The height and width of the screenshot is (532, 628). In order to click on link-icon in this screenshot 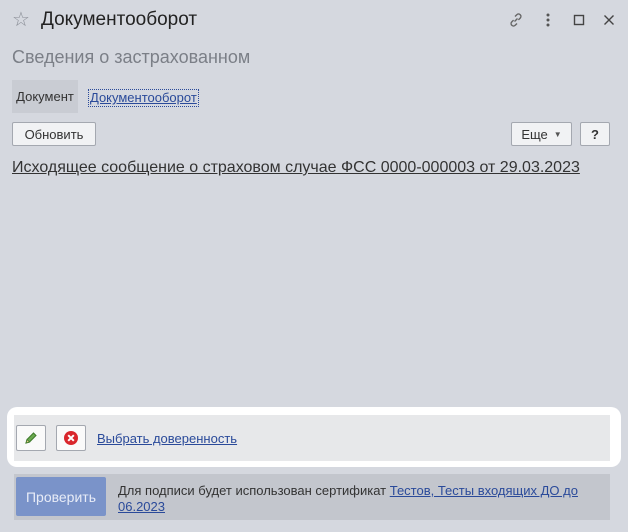, I will do `click(516, 20)`.